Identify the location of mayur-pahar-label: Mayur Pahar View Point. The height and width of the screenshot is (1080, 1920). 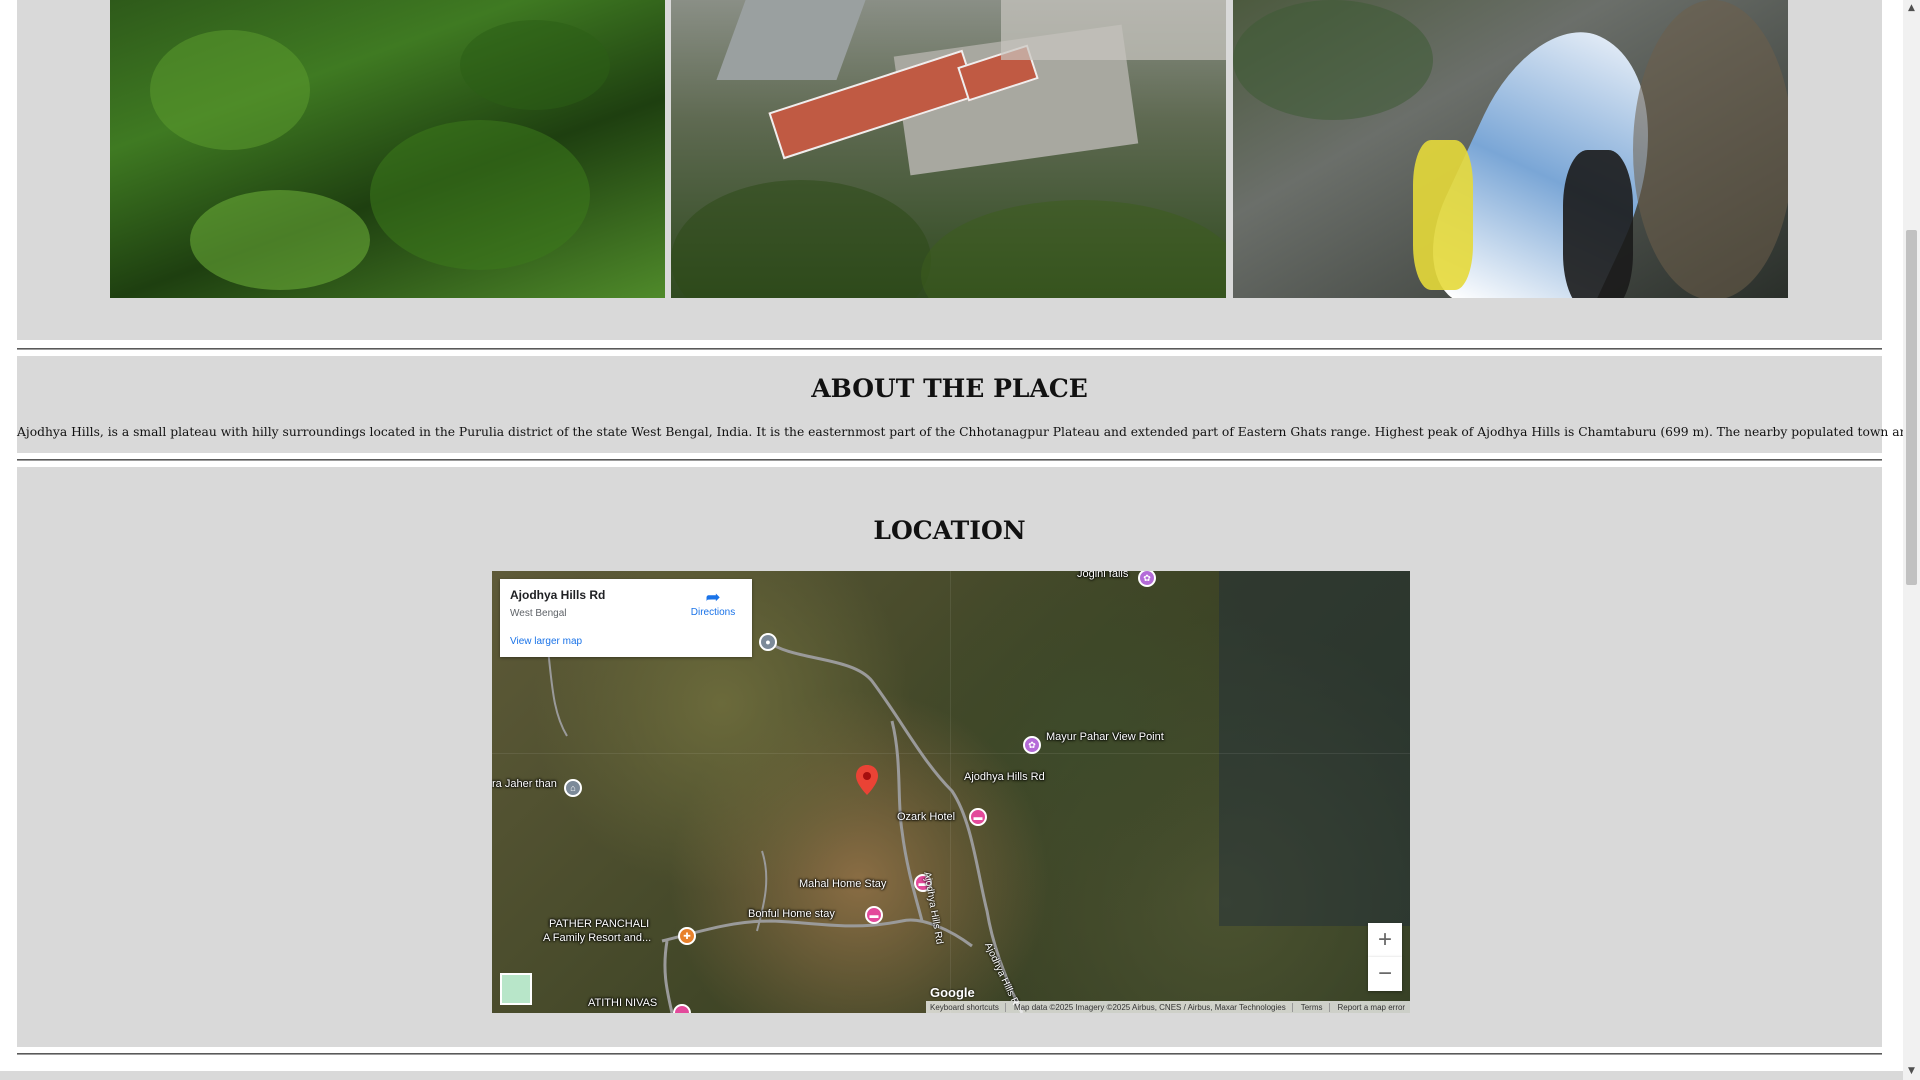
(1105, 737).